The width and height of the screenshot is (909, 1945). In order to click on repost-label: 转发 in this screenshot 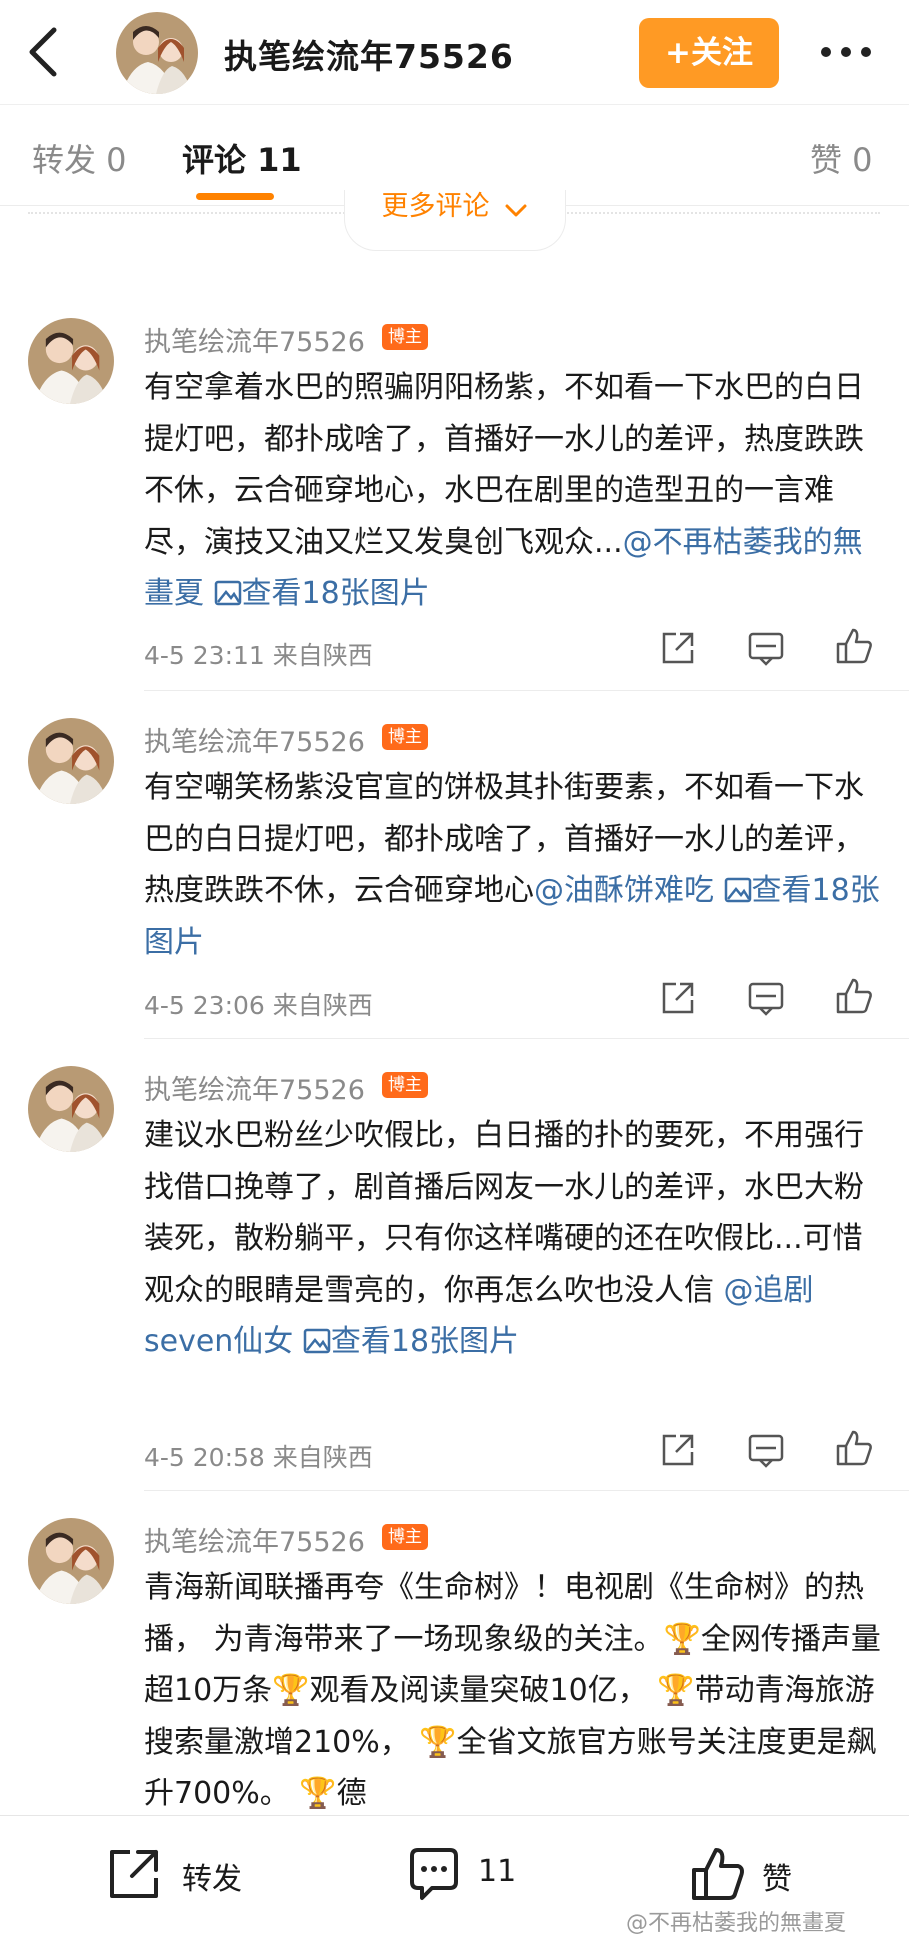, I will do `click(212, 1876)`.